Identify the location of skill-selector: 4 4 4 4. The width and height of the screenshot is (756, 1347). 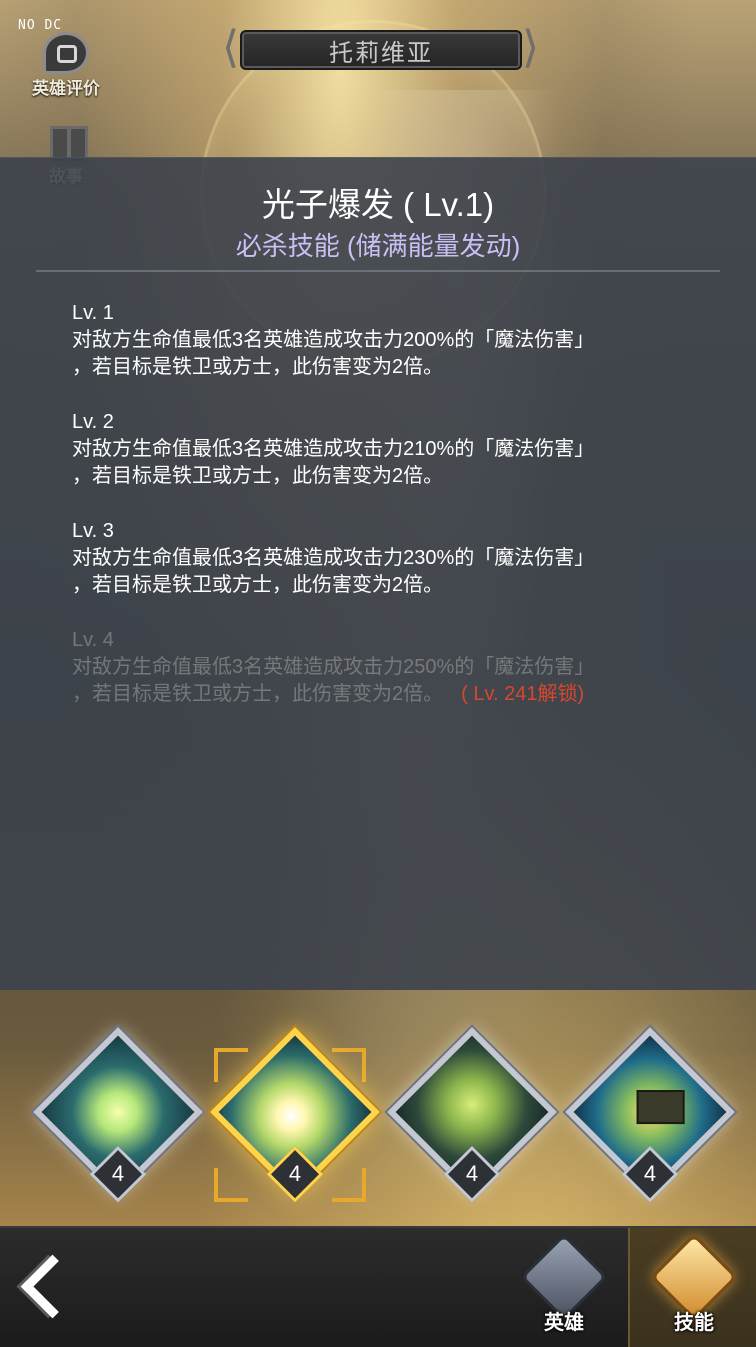
(378, 1123).